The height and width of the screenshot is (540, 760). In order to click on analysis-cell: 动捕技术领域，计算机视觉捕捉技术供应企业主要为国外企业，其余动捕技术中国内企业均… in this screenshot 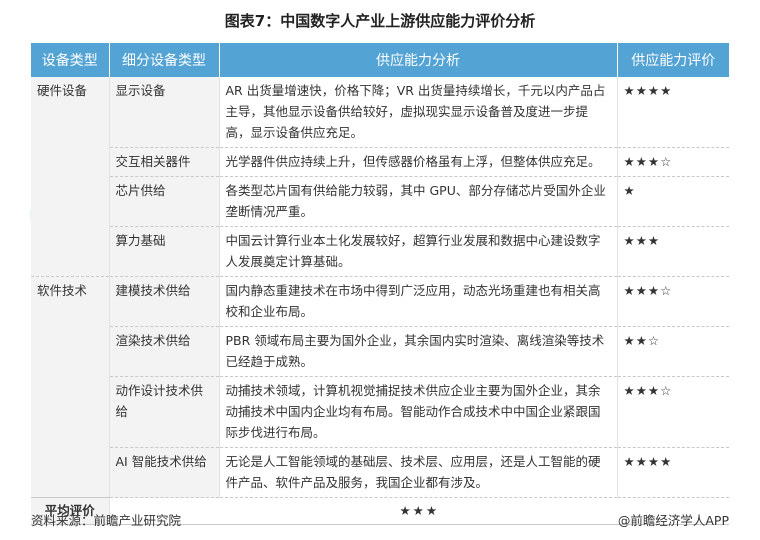, I will do `click(418, 412)`.